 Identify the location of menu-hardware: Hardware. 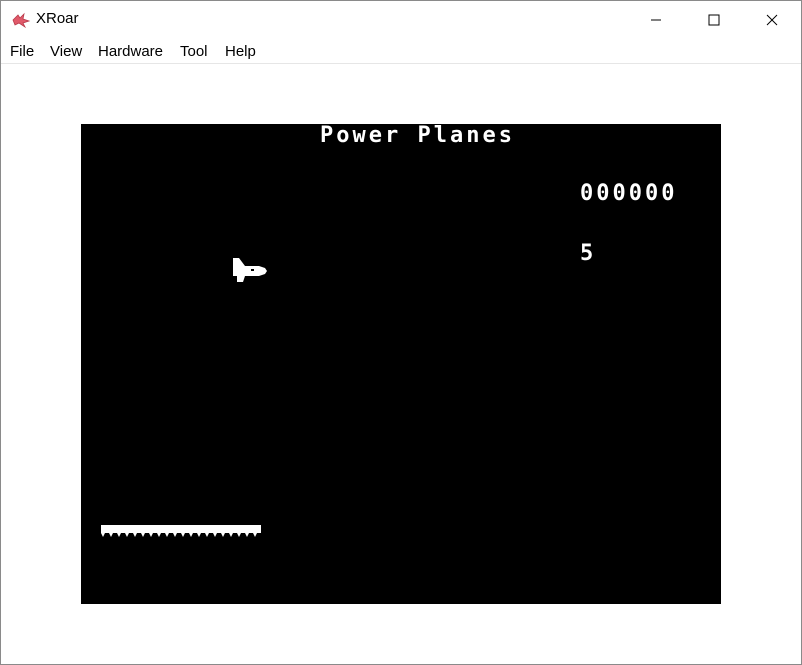
(130, 51).